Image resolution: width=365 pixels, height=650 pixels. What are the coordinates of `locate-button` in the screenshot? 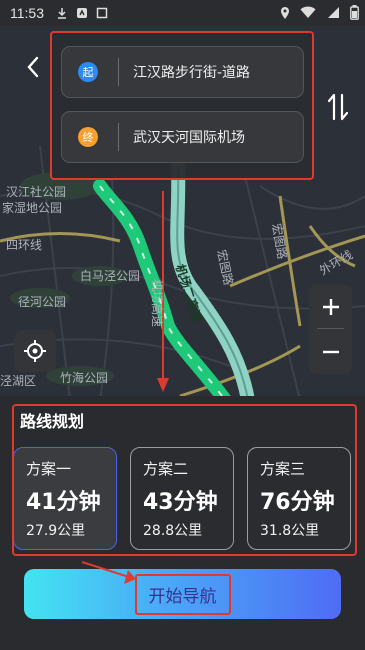 It's located at (35, 351).